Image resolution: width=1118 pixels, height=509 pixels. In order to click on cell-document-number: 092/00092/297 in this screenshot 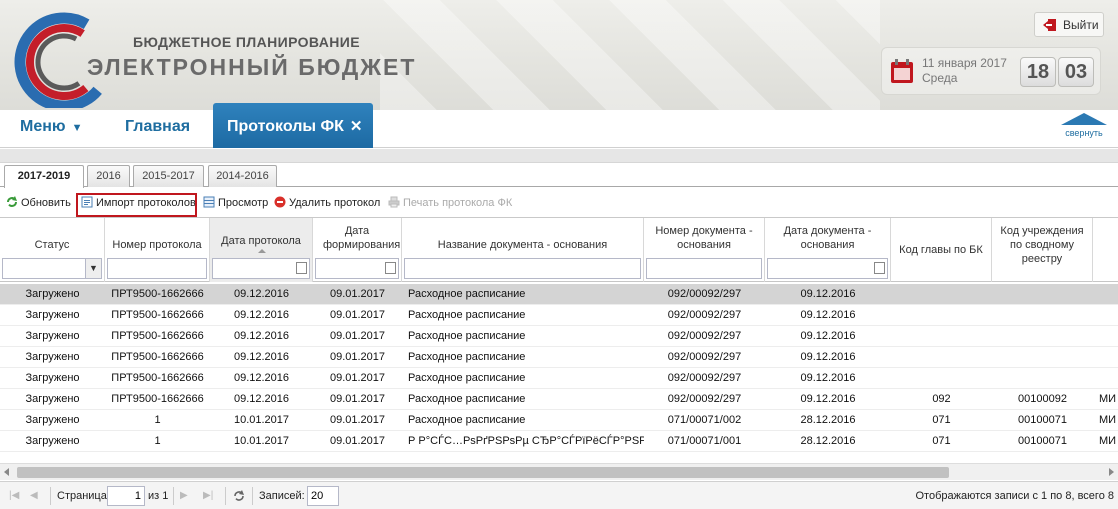, I will do `click(704, 399)`.